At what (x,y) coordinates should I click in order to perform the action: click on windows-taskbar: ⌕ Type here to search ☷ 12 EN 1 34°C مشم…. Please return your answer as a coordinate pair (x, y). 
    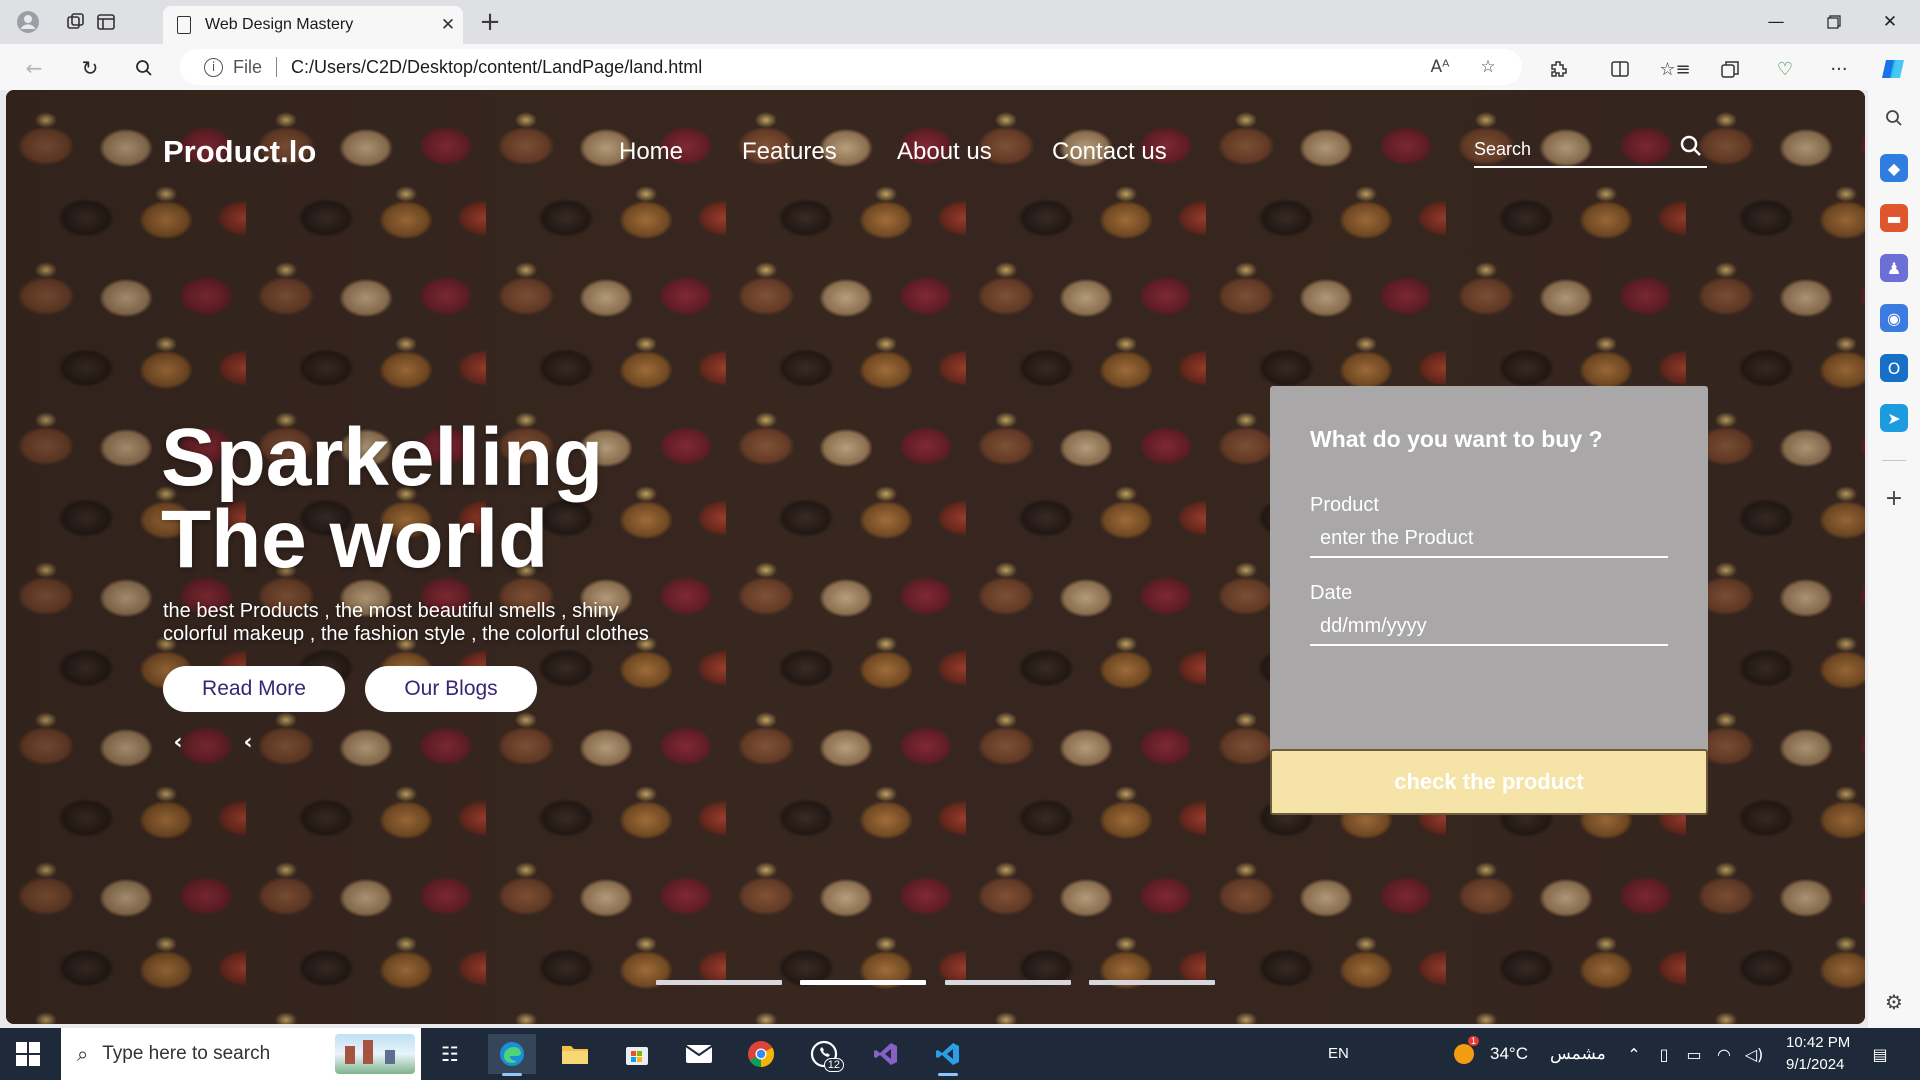
    Looking at the image, I should click on (960, 1054).